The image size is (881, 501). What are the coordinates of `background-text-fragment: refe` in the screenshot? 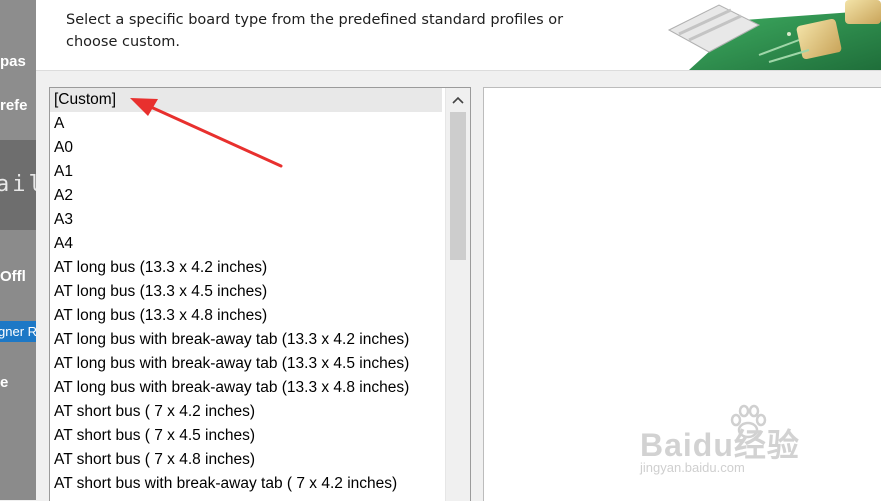 It's located at (14, 105).